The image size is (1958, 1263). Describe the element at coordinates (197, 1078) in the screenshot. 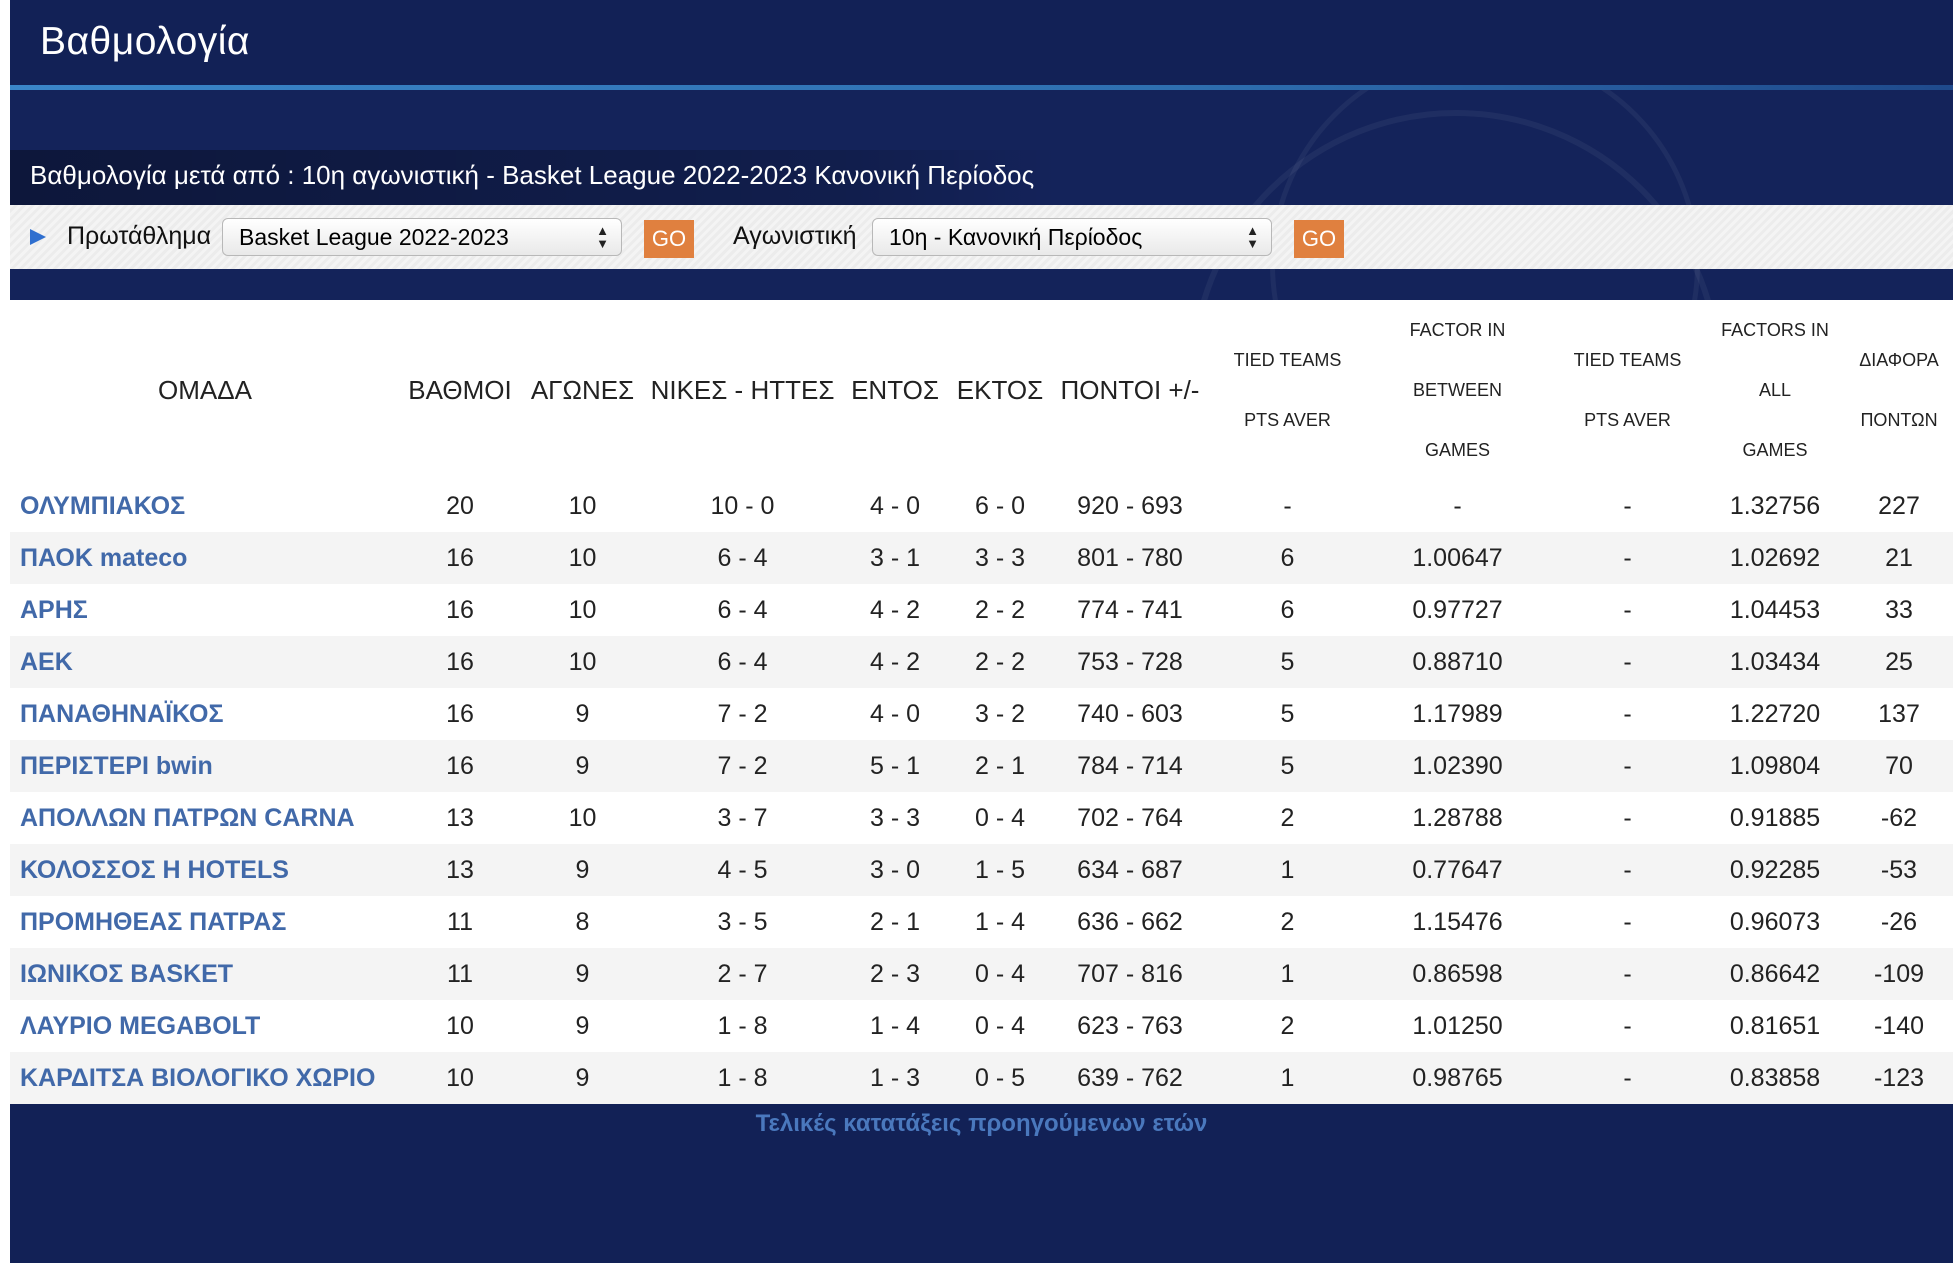

I see `team-link: ΚΑΡΔΙΤΣΑ ΒΙΟΛΟΓΙΚΟ ΧΩΡΙΟ` at that location.